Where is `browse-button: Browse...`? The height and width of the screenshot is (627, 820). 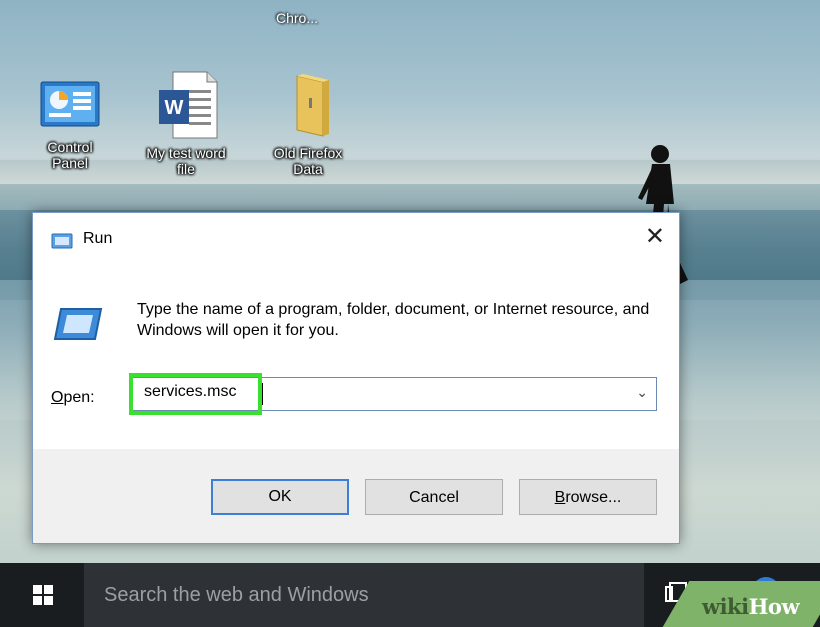
browse-button: Browse... is located at coordinates (588, 497).